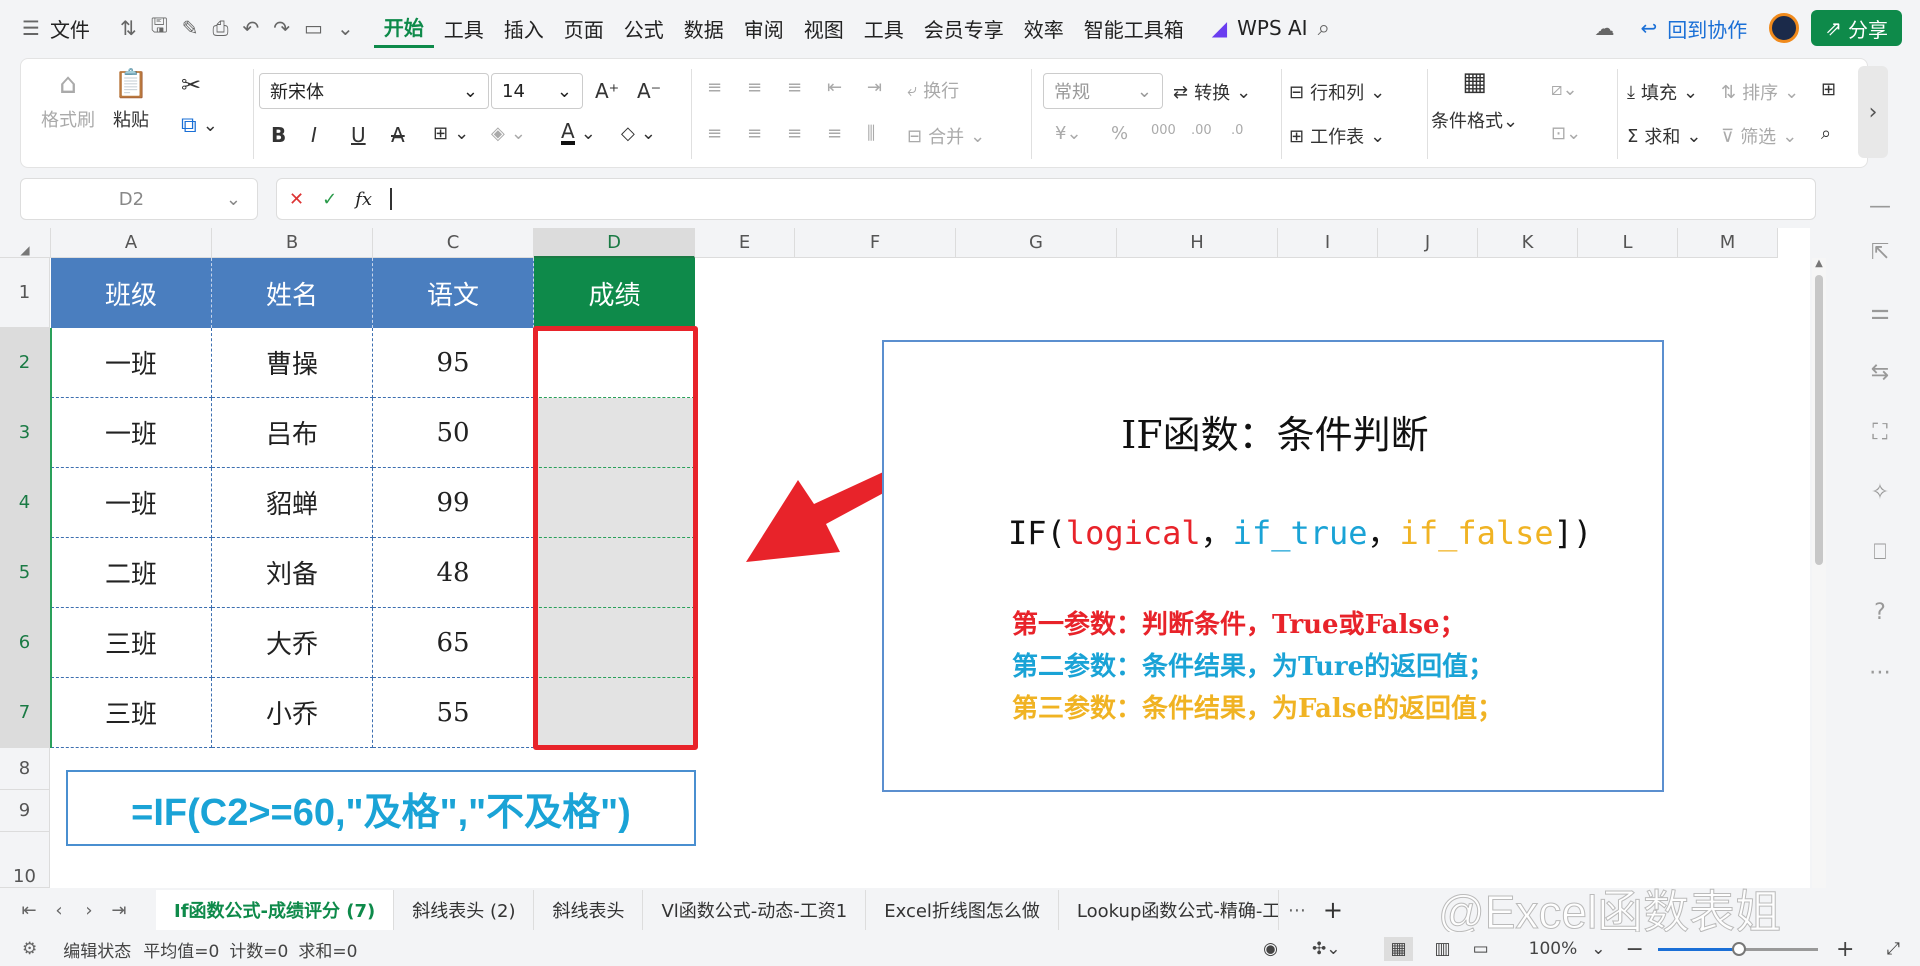  I want to click on increase-font-button: A⁺, so click(607, 91).